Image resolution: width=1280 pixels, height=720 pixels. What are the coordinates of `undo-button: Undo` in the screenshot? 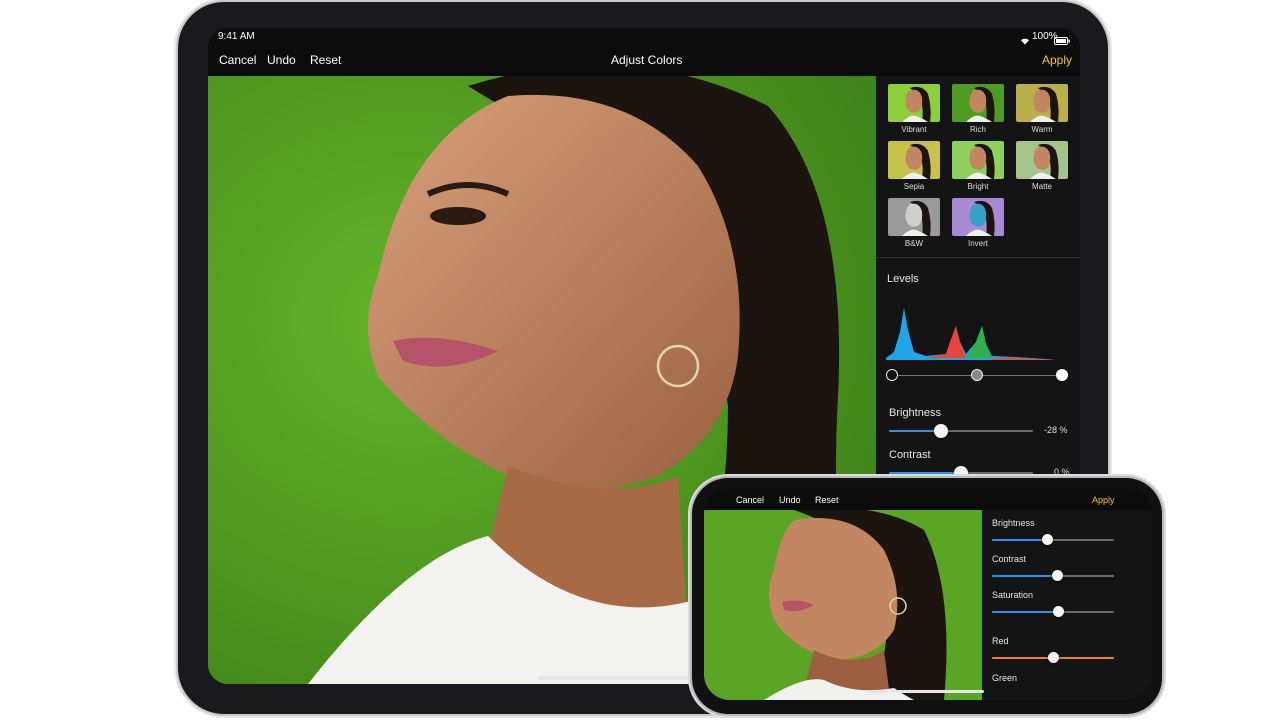 It's located at (281, 60).